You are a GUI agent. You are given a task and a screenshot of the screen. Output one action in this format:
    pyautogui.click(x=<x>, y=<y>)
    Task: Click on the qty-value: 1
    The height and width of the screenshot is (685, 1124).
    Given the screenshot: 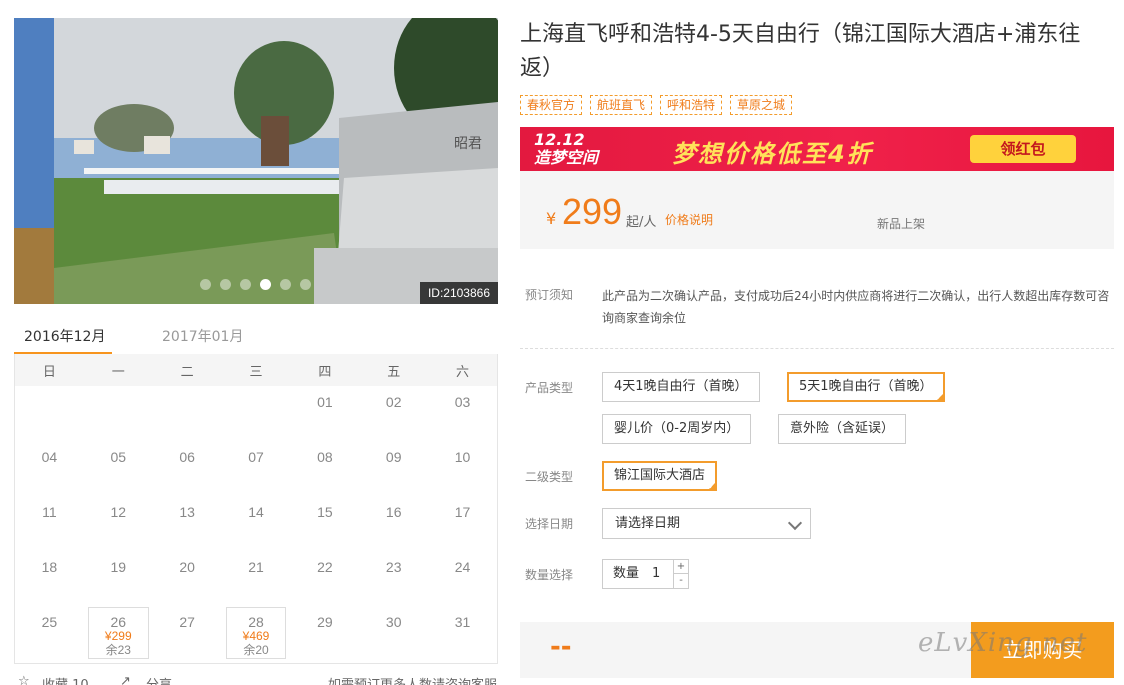 What is the action you would take?
    pyautogui.click(x=656, y=574)
    